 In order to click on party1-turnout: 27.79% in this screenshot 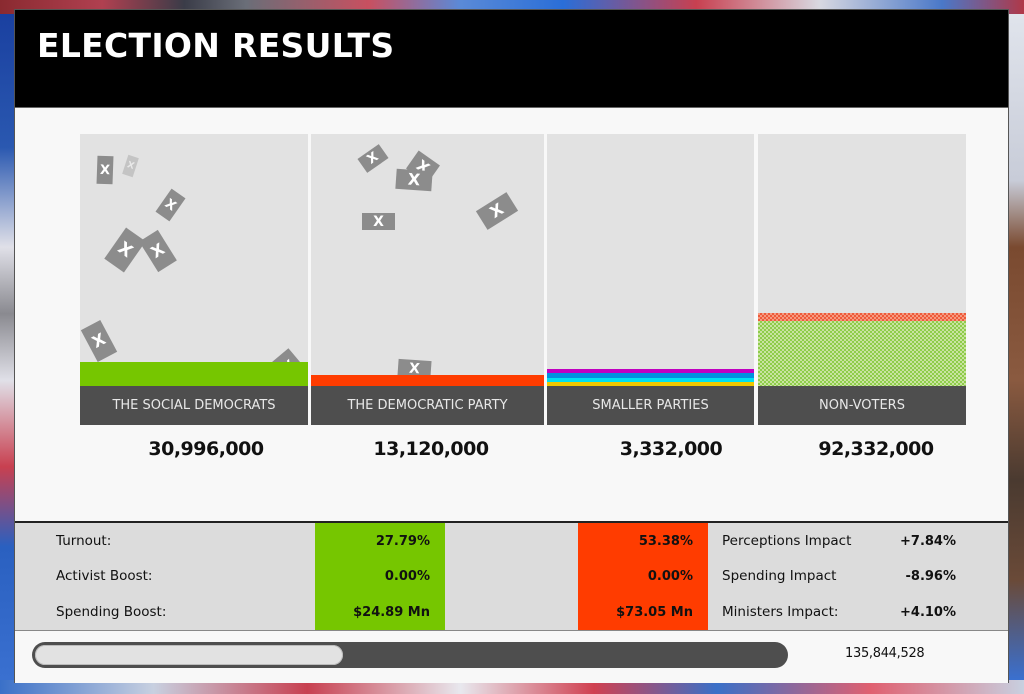, I will do `click(402, 541)`.